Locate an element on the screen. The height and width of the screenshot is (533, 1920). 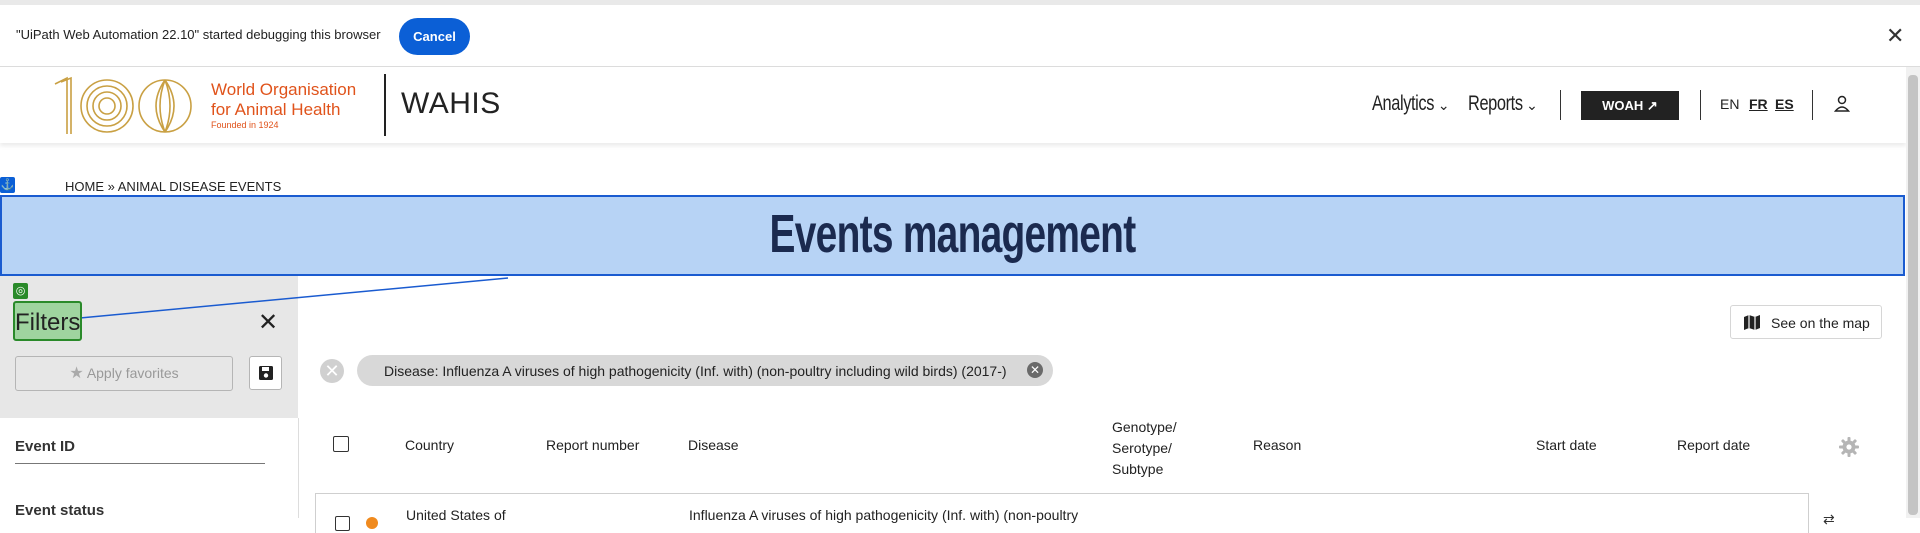
column-header-report-date: Report date is located at coordinates (1713, 445).